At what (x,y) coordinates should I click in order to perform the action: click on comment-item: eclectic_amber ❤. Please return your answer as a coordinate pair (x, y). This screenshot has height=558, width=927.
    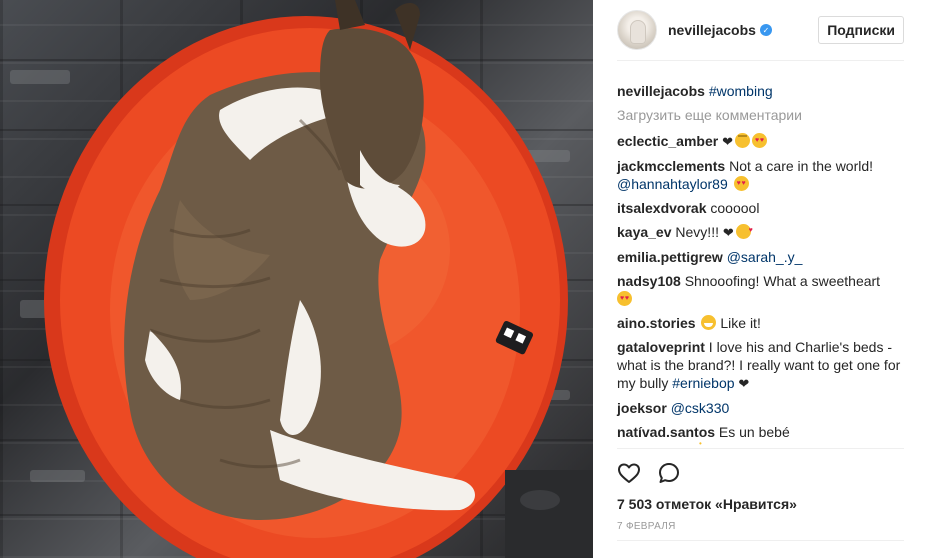
    Looking at the image, I should click on (760, 141).